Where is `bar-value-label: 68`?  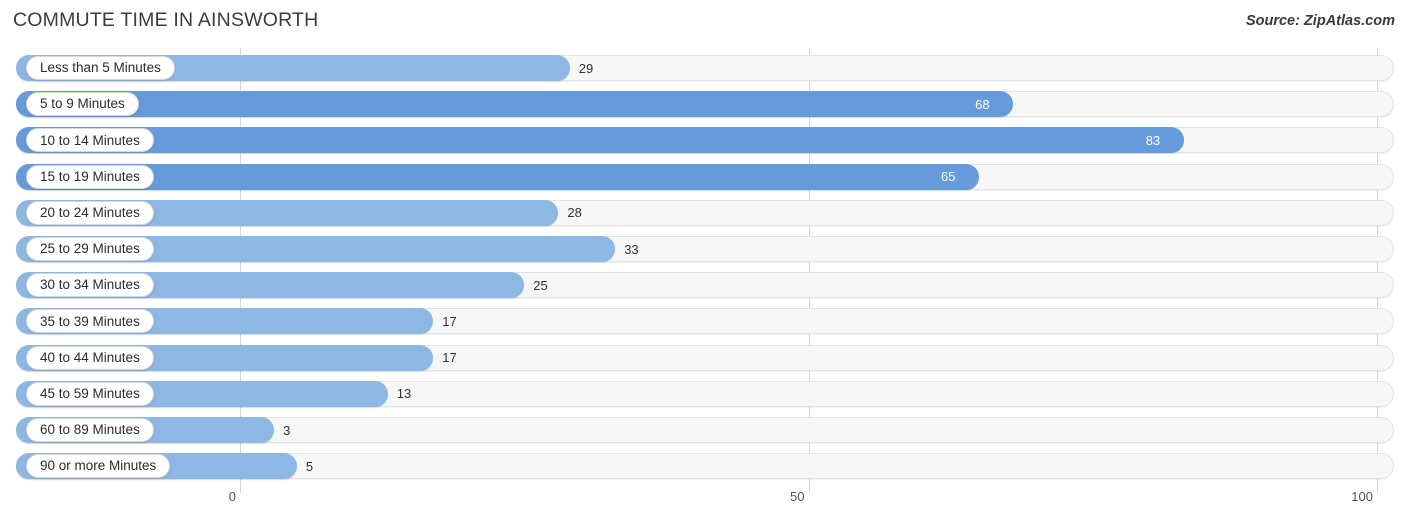
bar-value-label: 68 is located at coordinates (982, 104).